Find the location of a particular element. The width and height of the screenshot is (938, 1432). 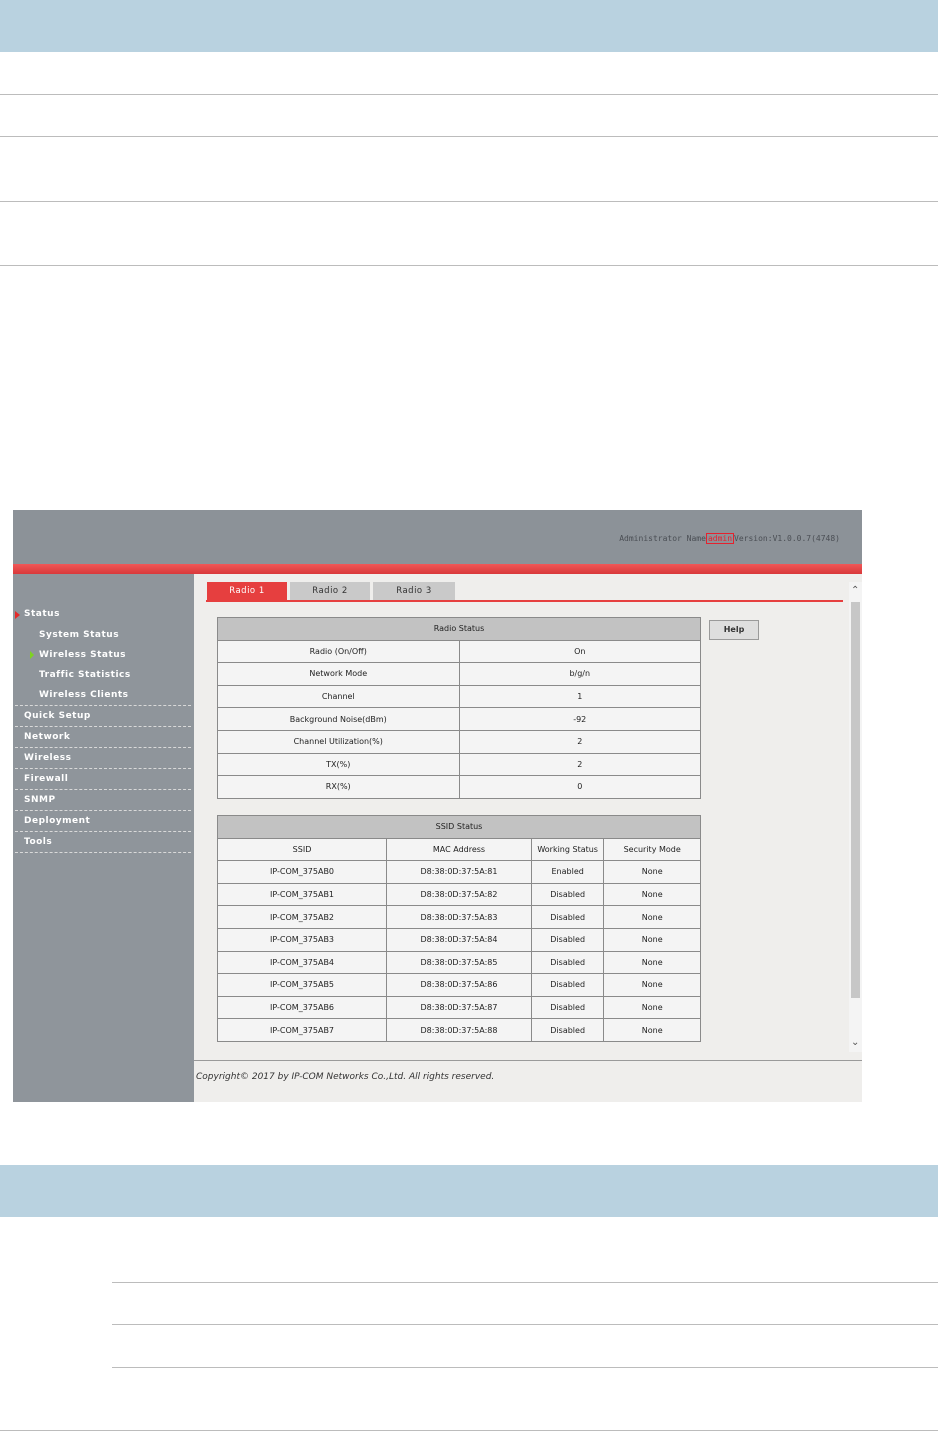

table-cell: D8:38:0D:37:5A:86 is located at coordinates (459, 985).